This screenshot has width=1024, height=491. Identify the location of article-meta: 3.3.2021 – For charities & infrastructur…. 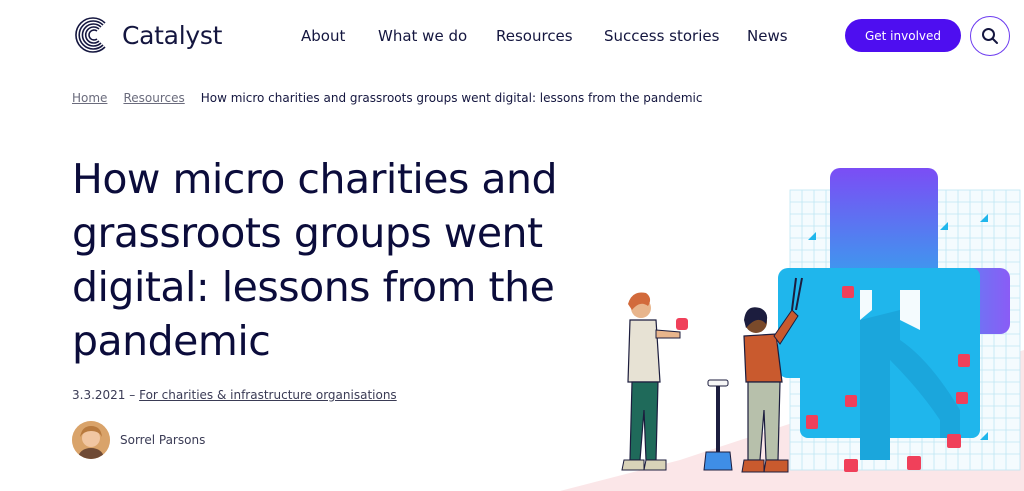
(234, 395).